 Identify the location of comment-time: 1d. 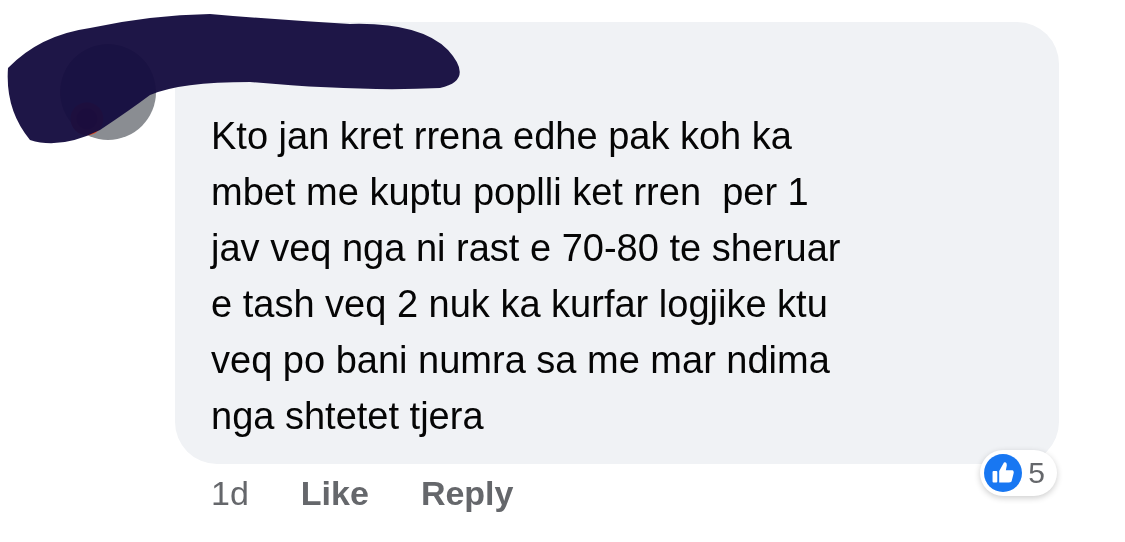
(230, 493).